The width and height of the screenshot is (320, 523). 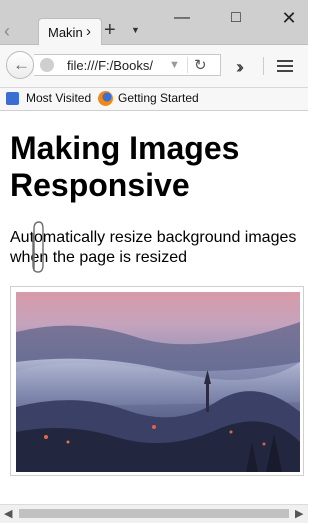 What do you see at coordinates (38, 247) in the screenshot?
I see `paperclip-icon` at bounding box center [38, 247].